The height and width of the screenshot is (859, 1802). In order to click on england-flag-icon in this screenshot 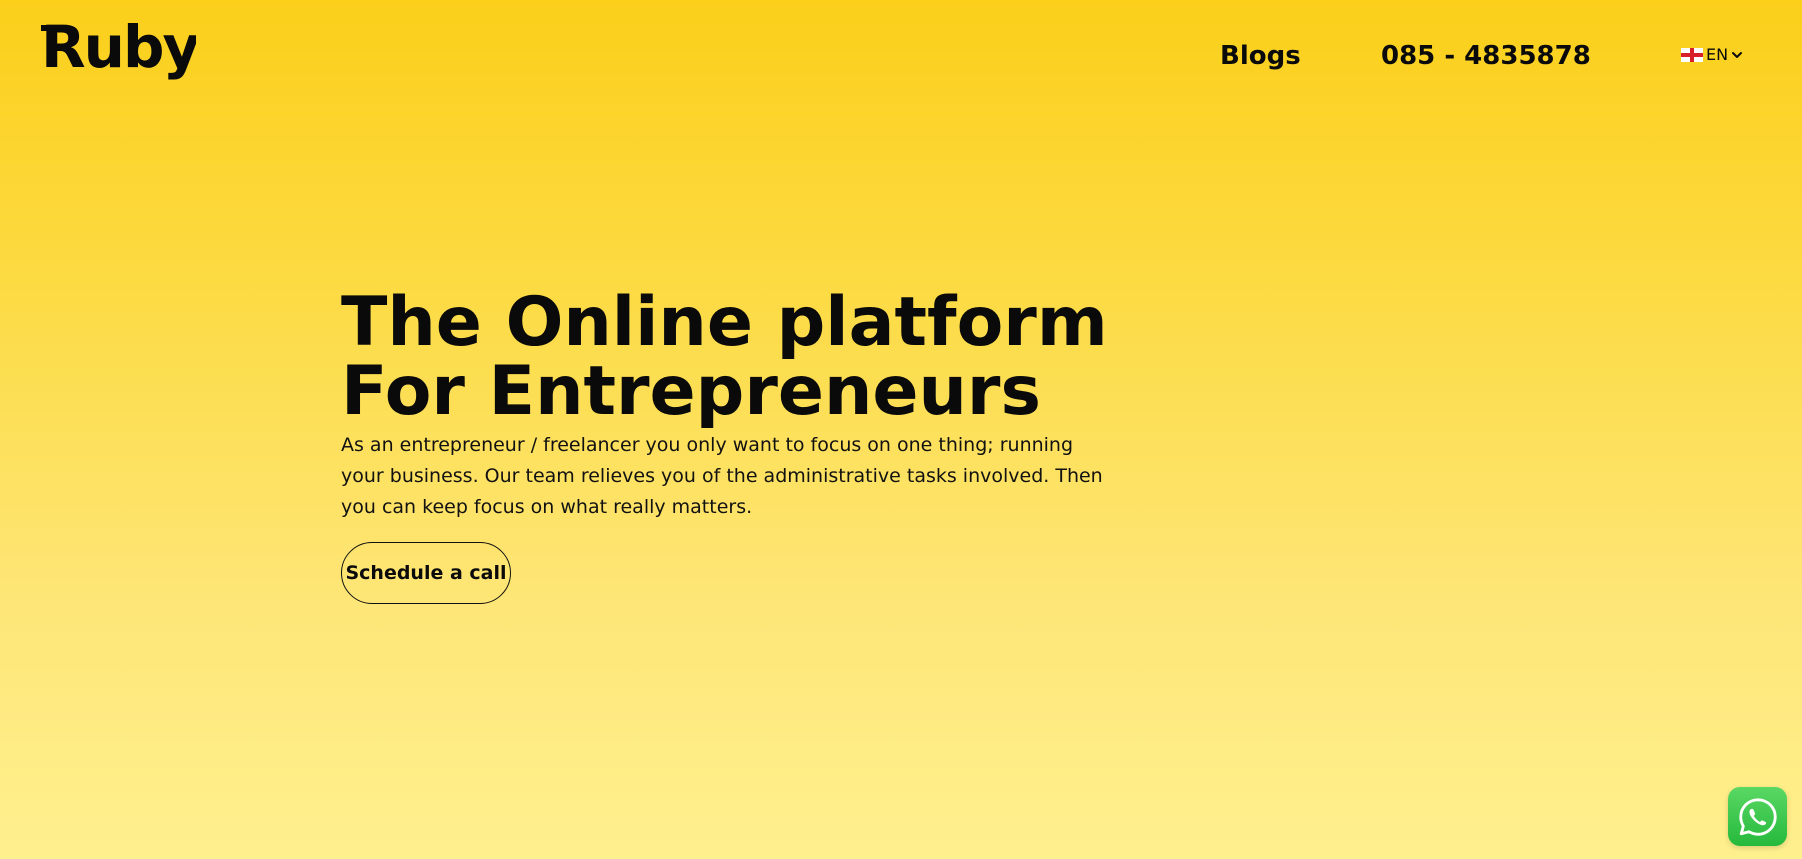, I will do `click(1692, 55)`.